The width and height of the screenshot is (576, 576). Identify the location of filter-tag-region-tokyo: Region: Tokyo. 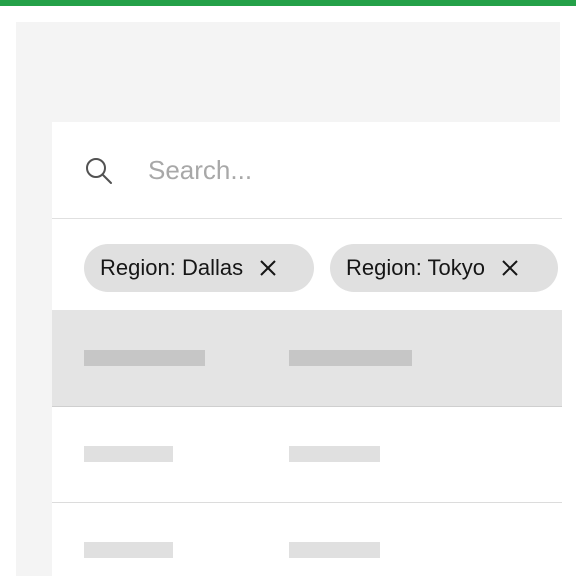
(444, 268).